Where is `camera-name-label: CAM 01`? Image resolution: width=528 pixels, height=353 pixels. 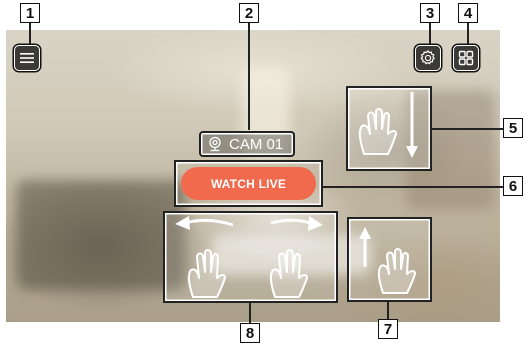
camera-name-label: CAM 01 is located at coordinates (247, 144).